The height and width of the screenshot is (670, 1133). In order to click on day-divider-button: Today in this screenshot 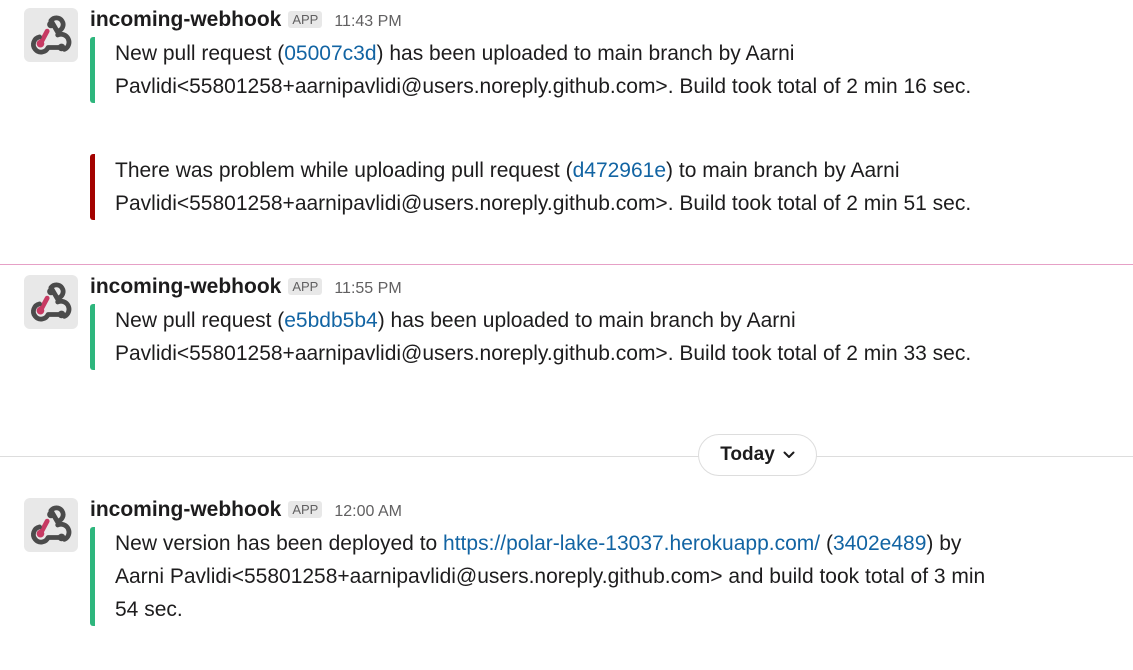, I will do `click(757, 455)`.